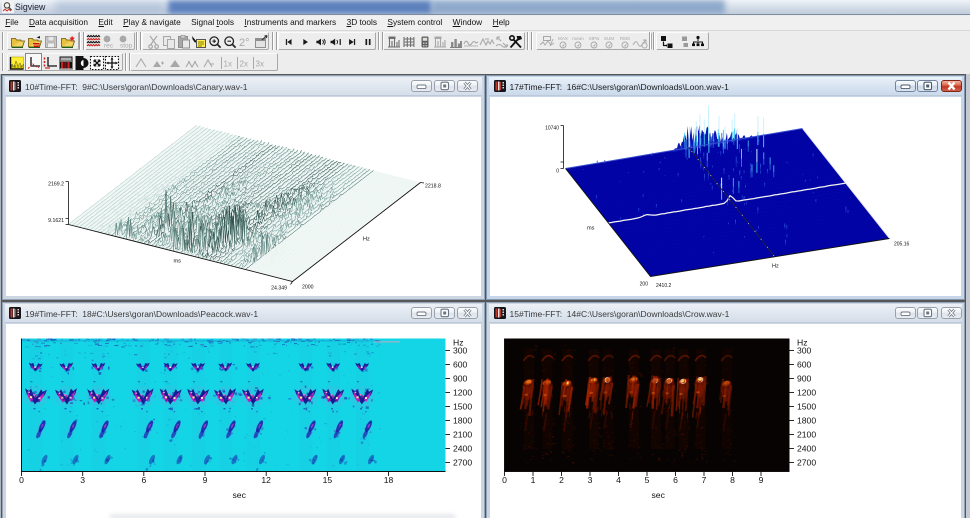  Describe the element at coordinates (227, 63) in the screenshot. I see `svg-text: 1x` at that location.